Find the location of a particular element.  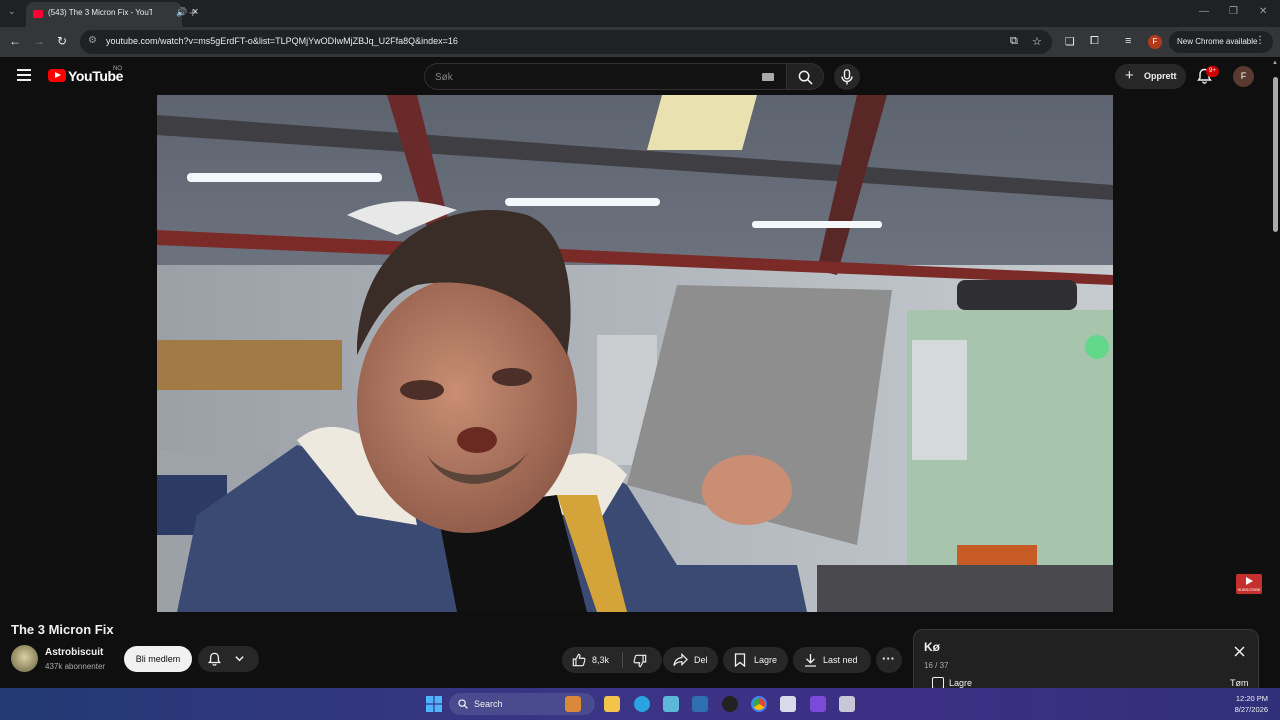

queue-panel: Kø 16 / 37 Lagre Tøm is located at coordinates (1086, 659).